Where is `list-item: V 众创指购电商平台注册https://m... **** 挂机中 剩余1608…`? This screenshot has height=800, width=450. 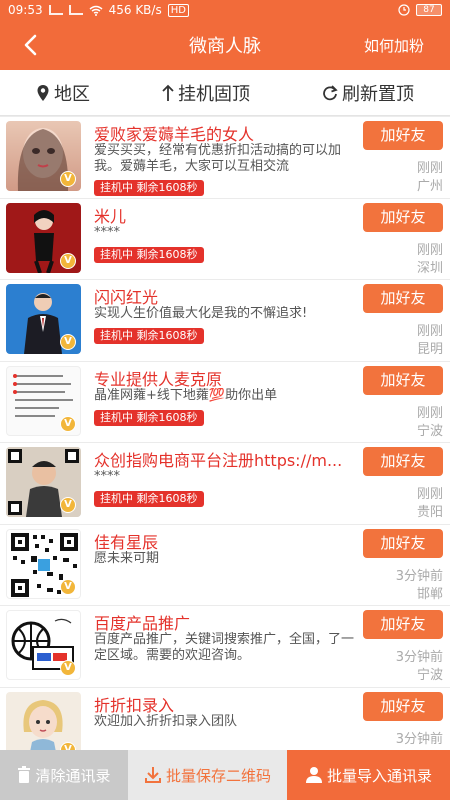
list-item: V 众创指购电商平台注册https://m... **** 挂机中 剩余1608… is located at coordinates (225, 484).